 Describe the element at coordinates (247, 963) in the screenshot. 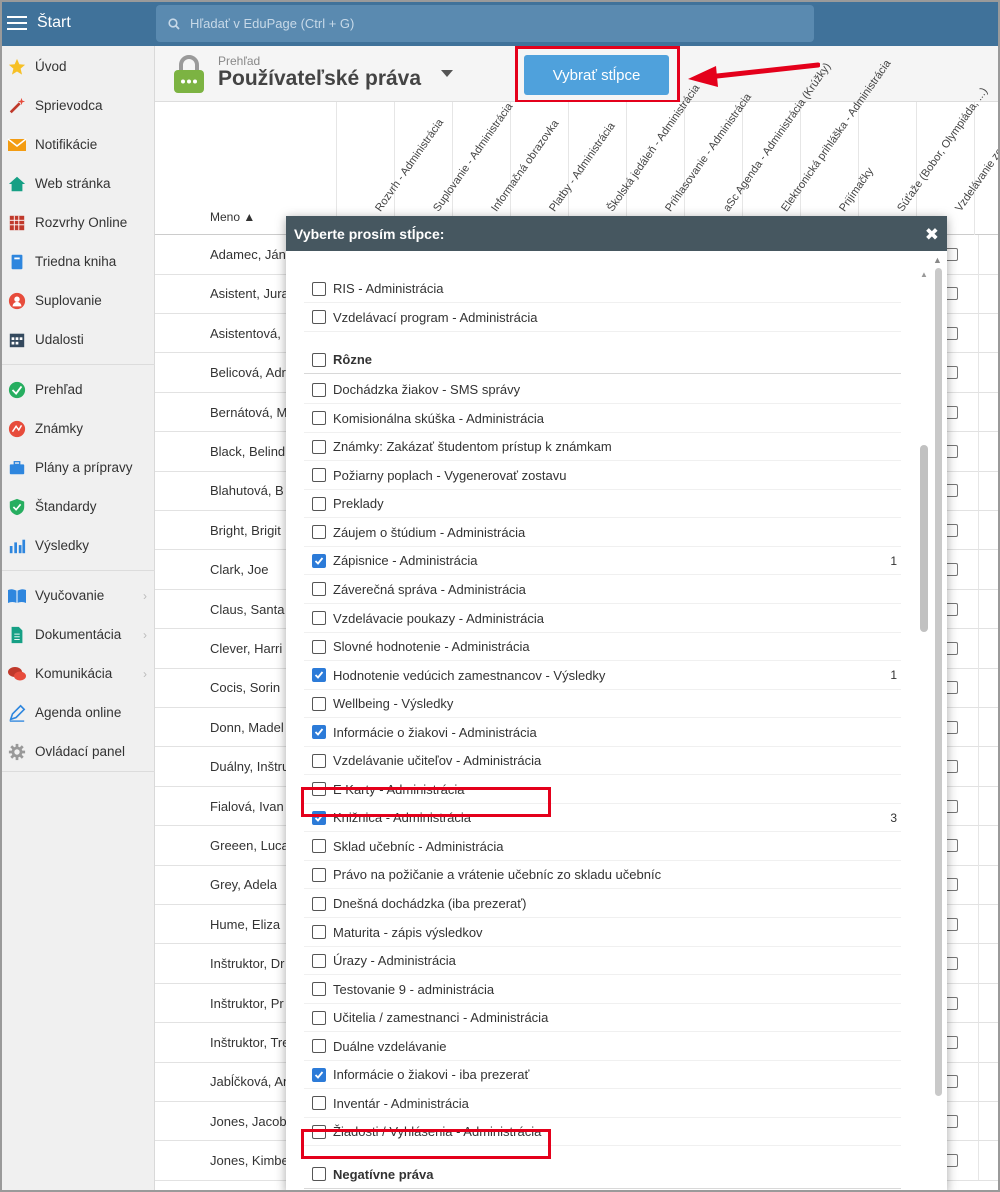

I see `user-name: Inštruktor, Dr` at that location.